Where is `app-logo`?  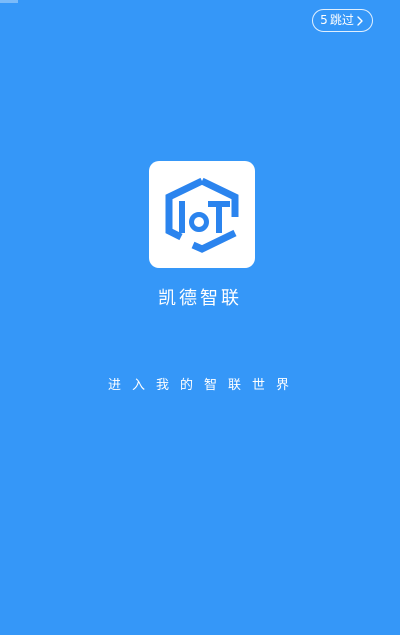 app-logo is located at coordinates (202, 214).